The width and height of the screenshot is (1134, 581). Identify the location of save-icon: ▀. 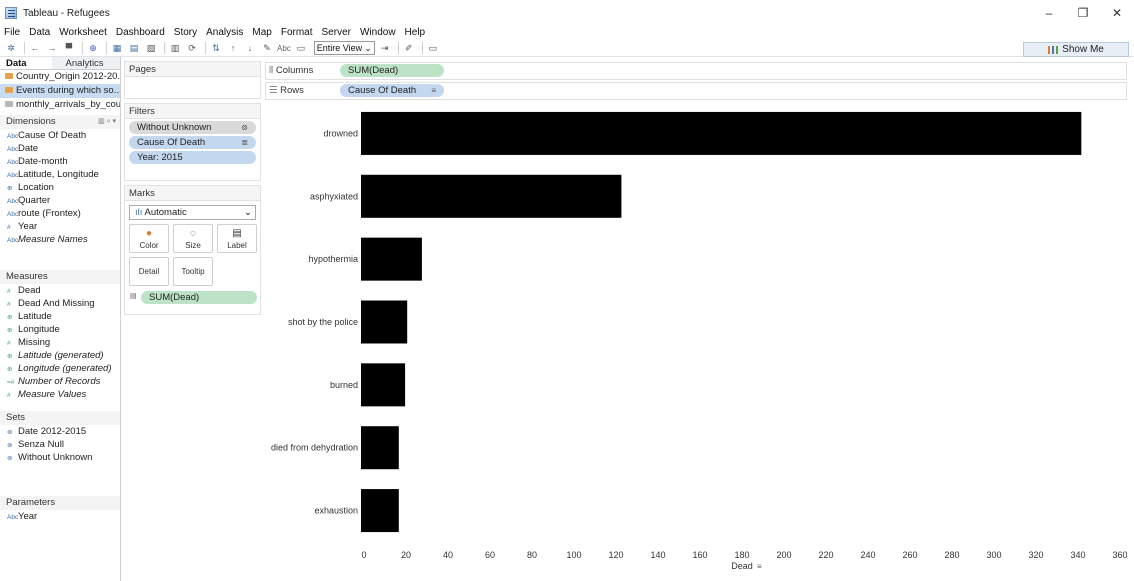
(69, 48).